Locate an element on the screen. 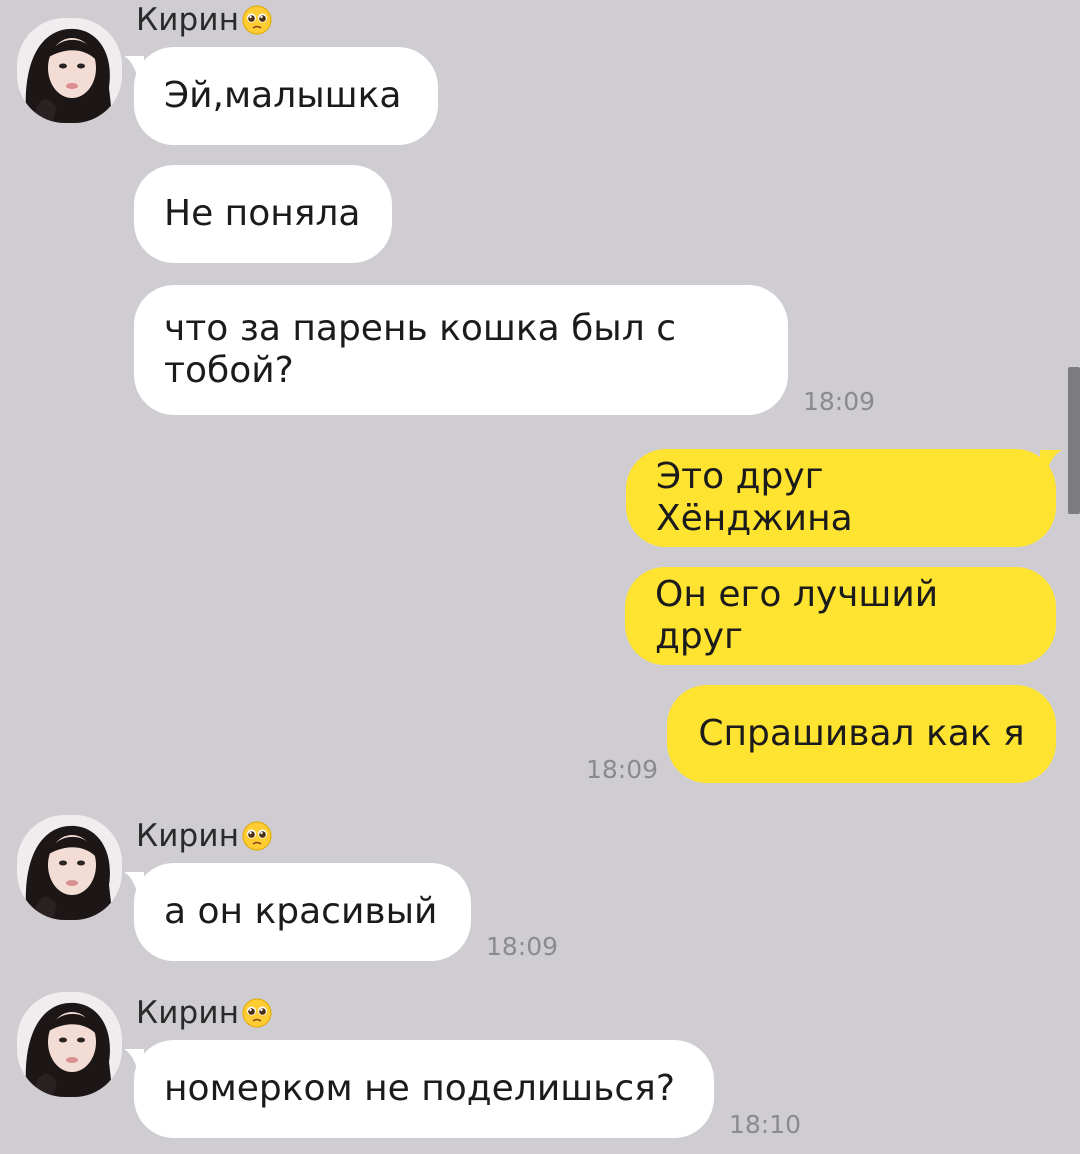  outgoing-message-bubble: Это друг Хёнджина is located at coordinates (841, 498).